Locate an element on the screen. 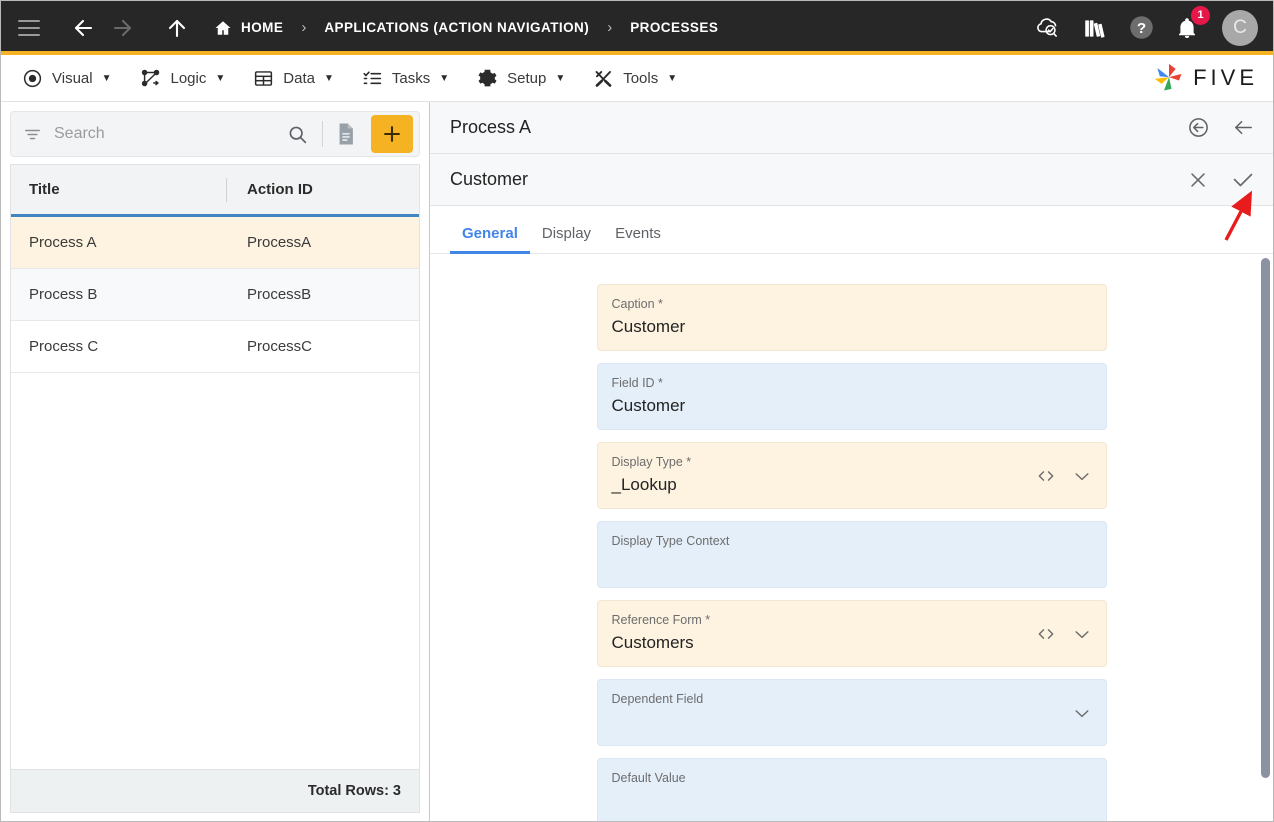  avatar: C is located at coordinates (1240, 27).